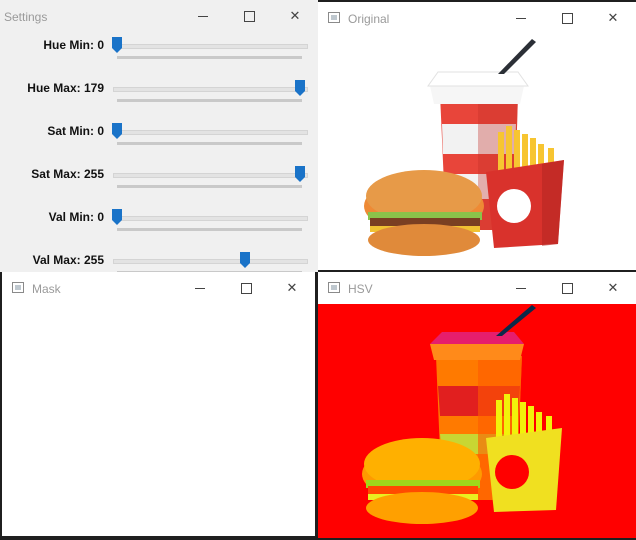  I want to click on trackbar-label: Hue Max: 179, so click(65, 88).